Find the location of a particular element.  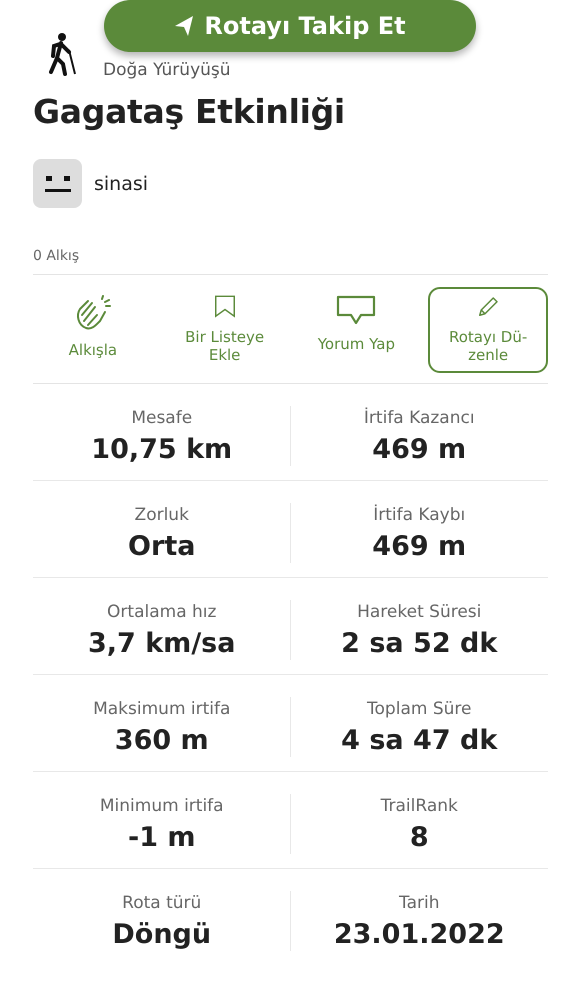

activity-type: Doğa Yürüyüşü is located at coordinates (167, 70).